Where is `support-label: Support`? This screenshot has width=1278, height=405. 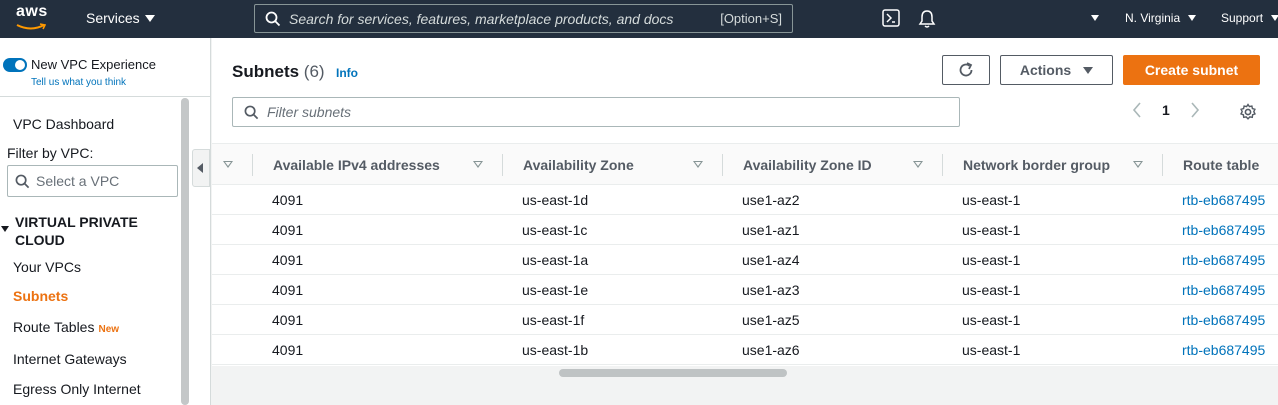
support-label: Support is located at coordinates (1242, 18).